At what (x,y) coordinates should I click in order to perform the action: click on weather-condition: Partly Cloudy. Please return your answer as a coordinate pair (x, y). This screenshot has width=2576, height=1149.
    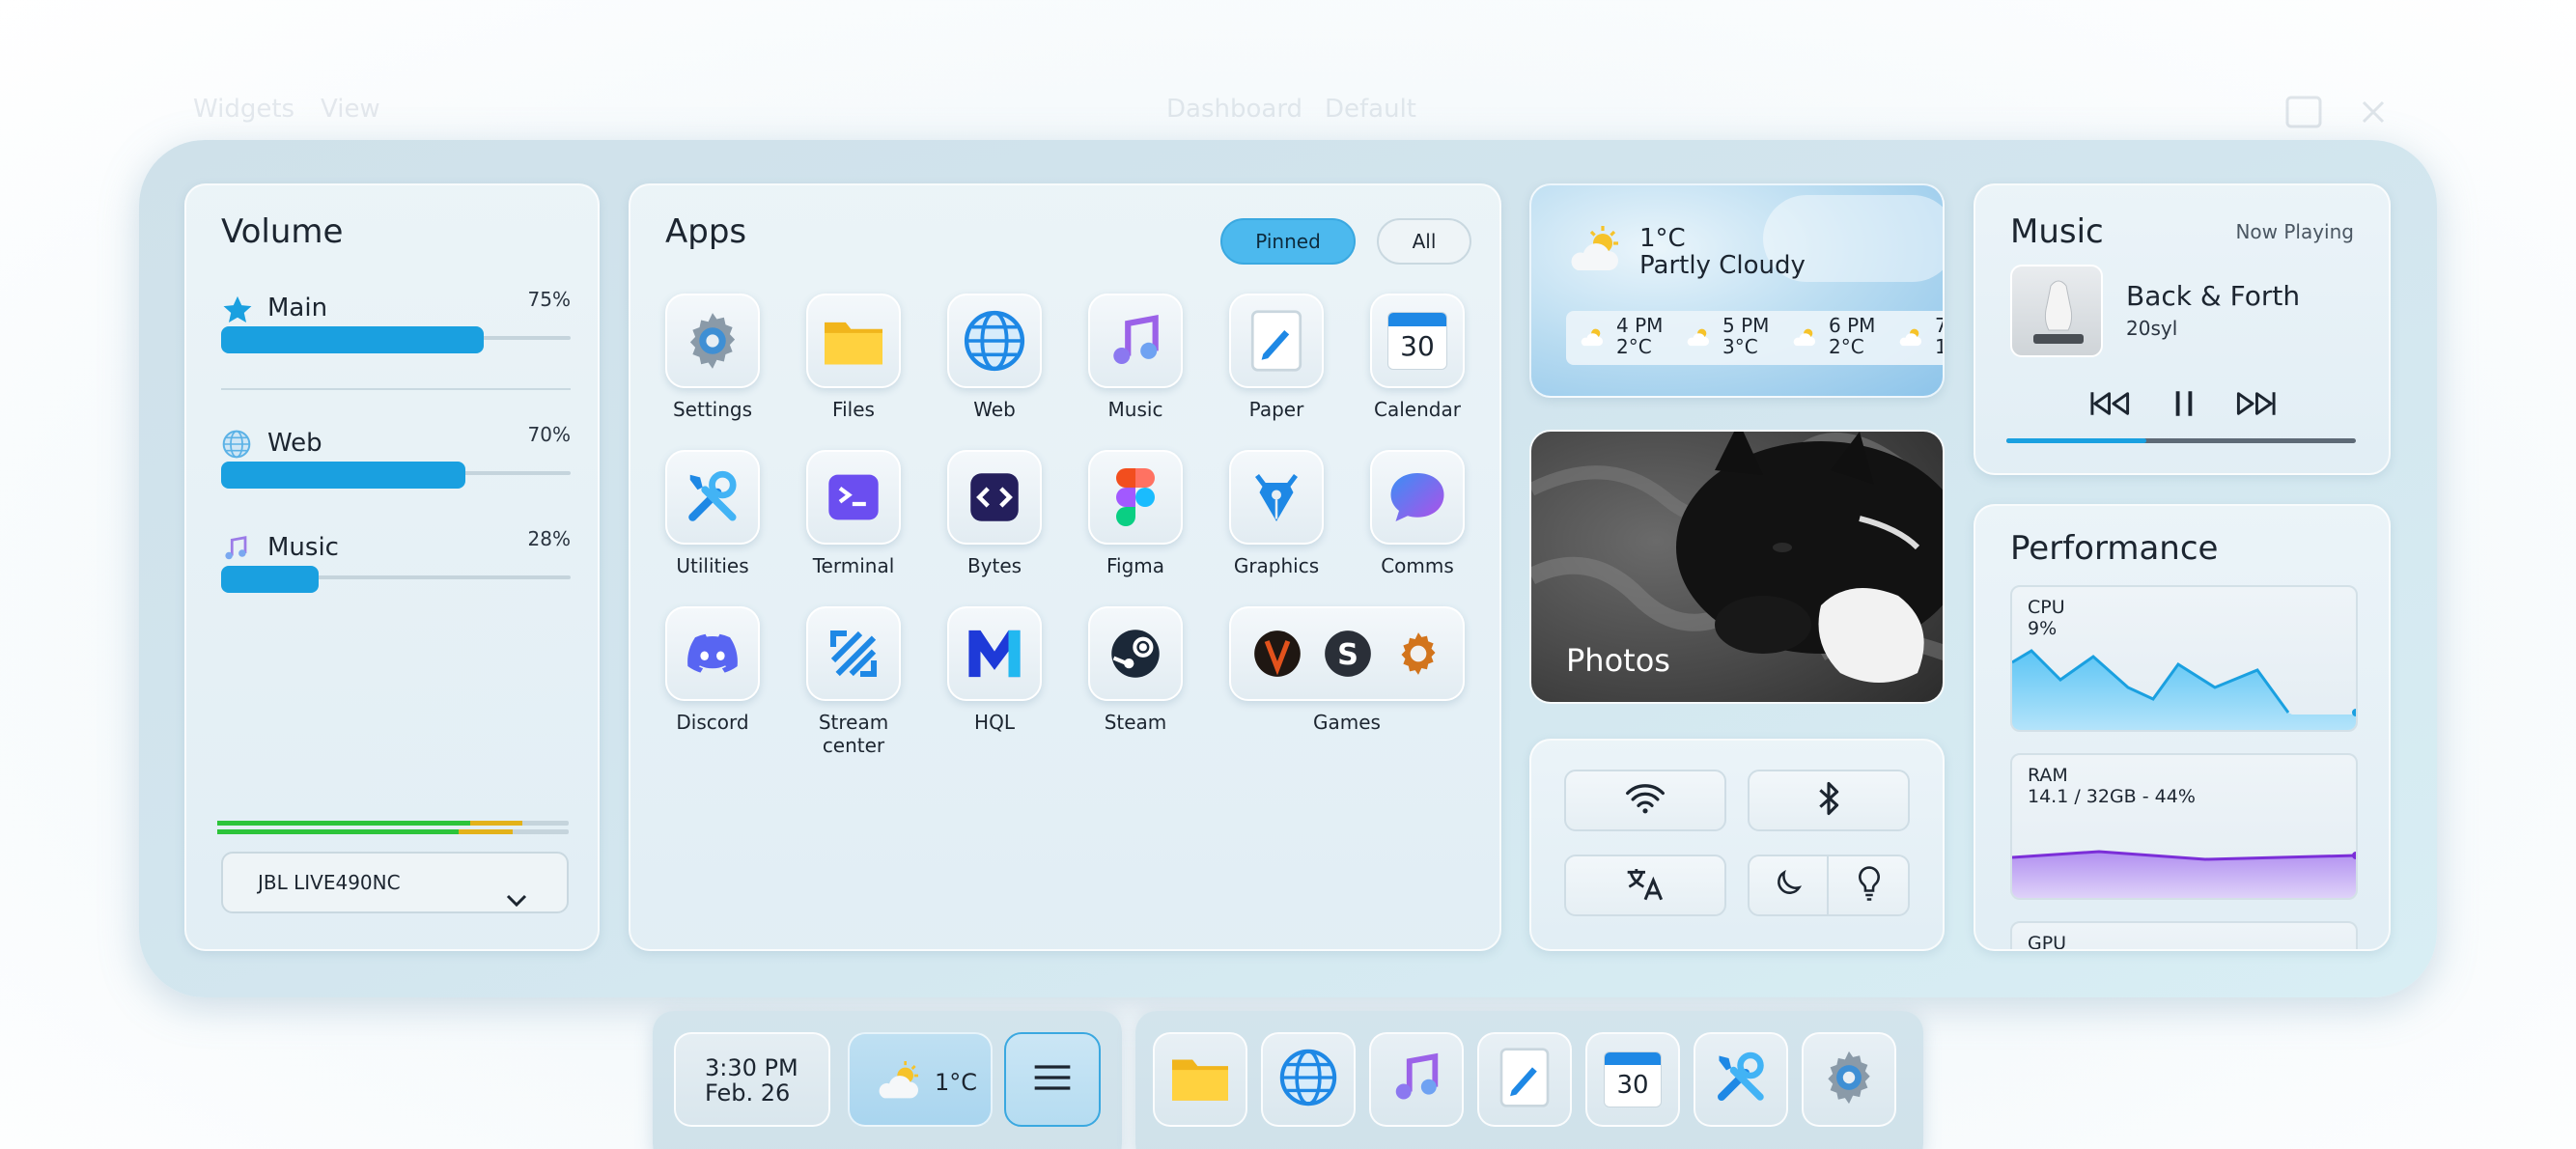
    Looking at the image, I should click on (1723, 265).